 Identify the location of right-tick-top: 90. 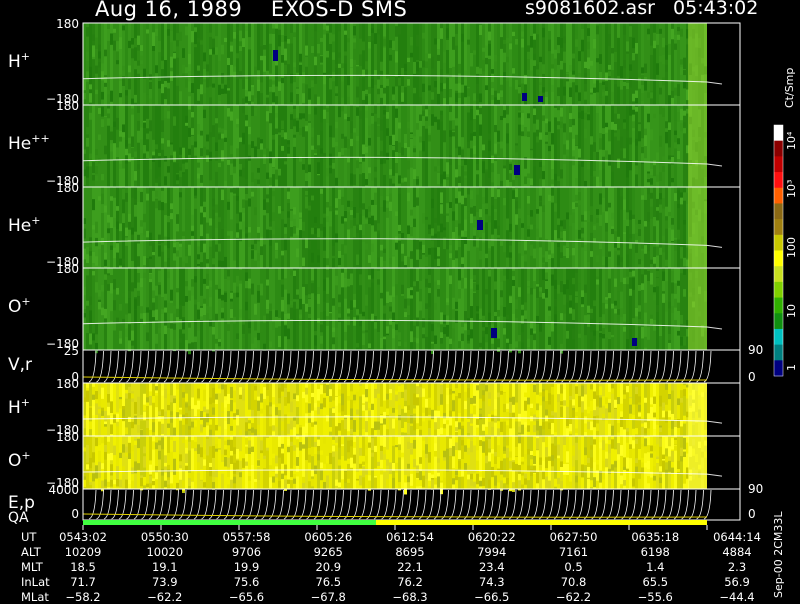
(755, 489).